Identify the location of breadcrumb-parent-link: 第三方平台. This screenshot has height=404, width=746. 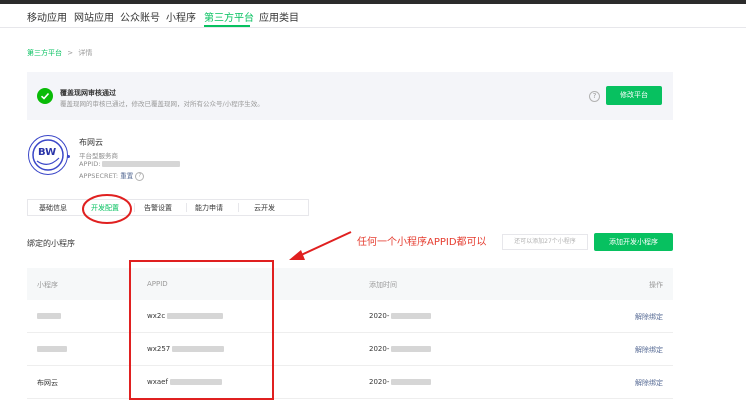
(44, 53).